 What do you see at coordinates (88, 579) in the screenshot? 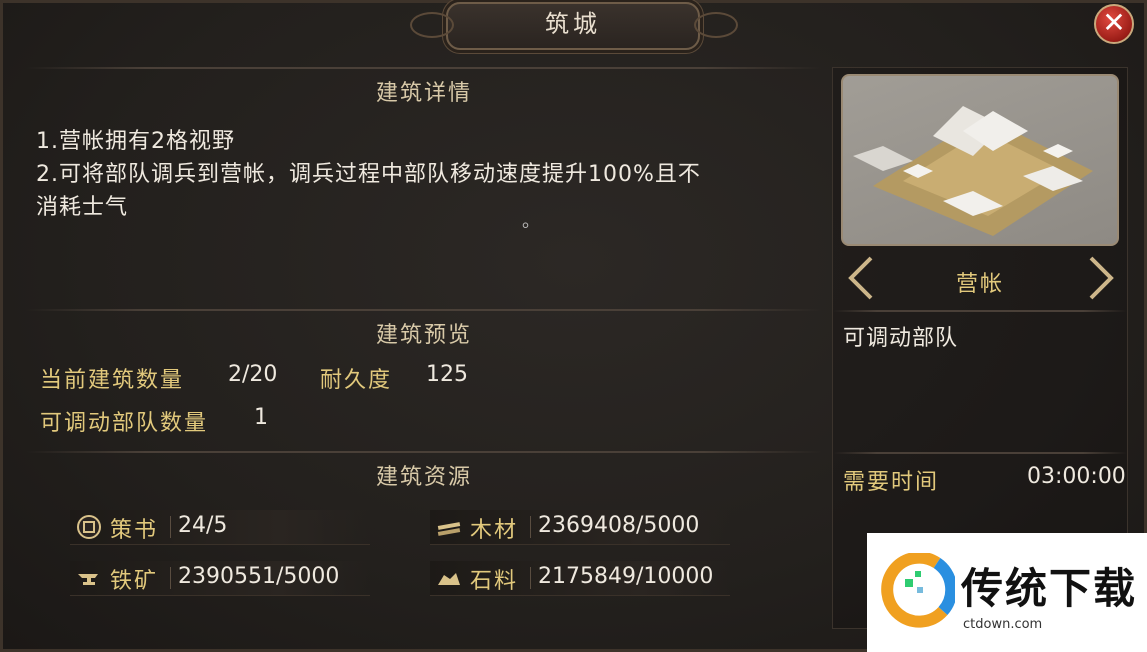
I see `iron-anvil-icon` at bounding box center [88, 579].